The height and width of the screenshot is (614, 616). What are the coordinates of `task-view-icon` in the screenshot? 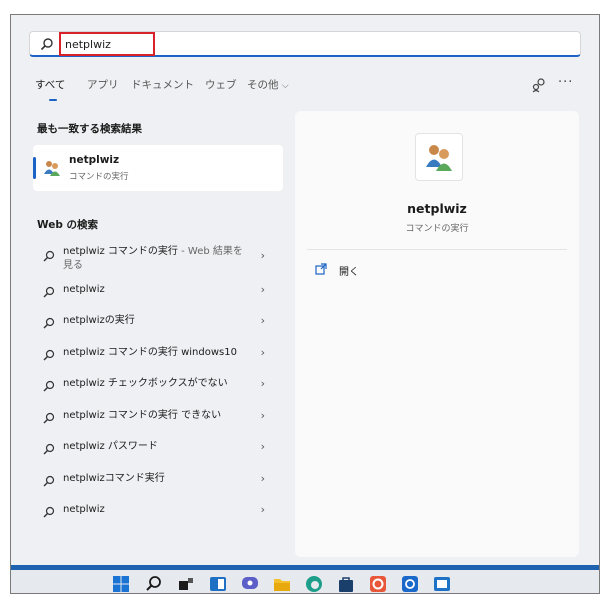 It's located at (186, 584).